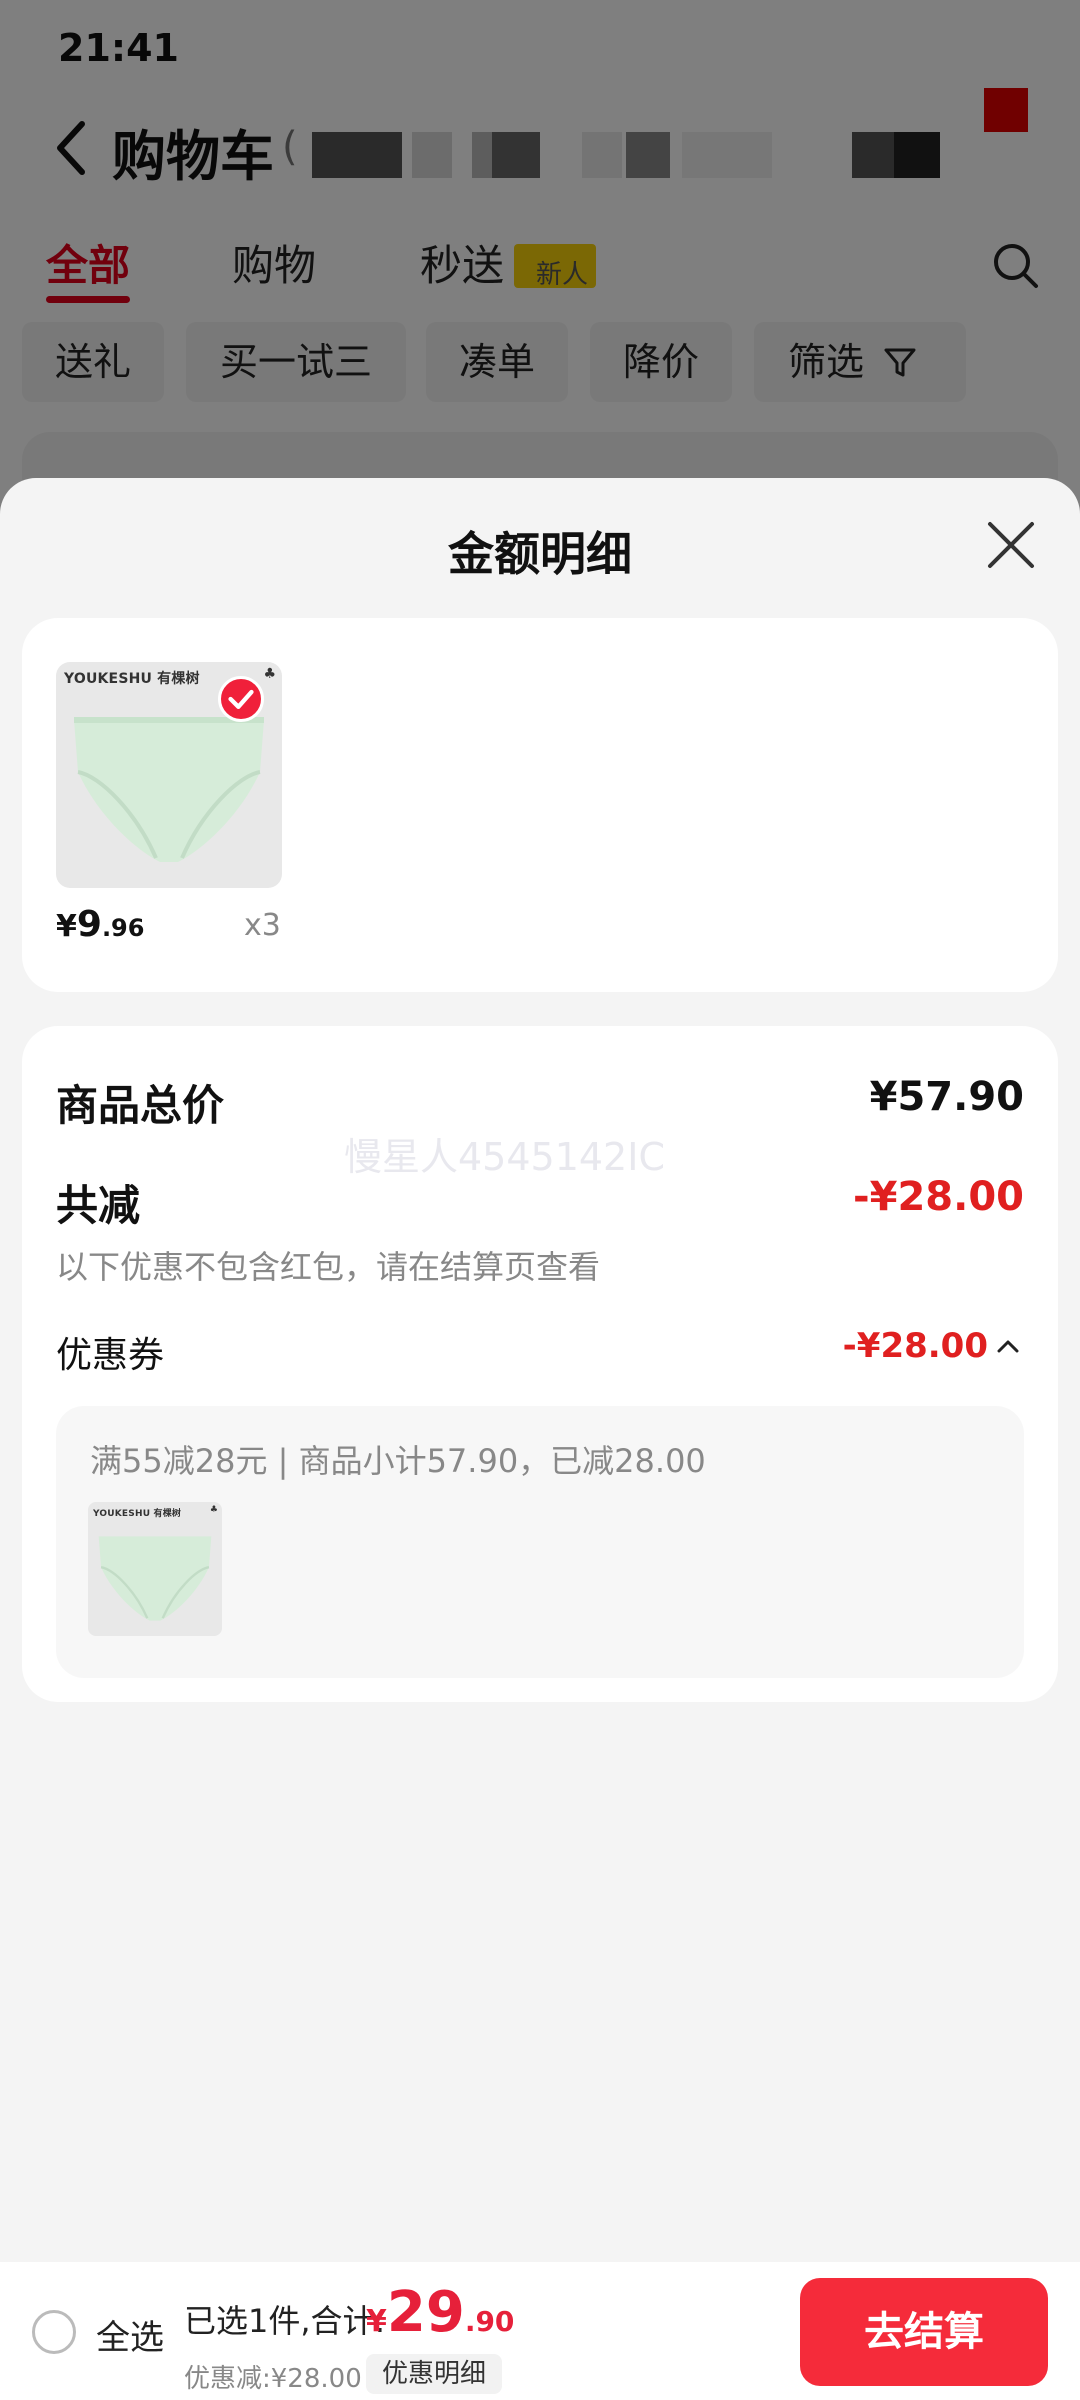  What do you see at coordinates (241, 699) in the screenshot?
I see `selected-check-icon` at bounding box center [241, 699].